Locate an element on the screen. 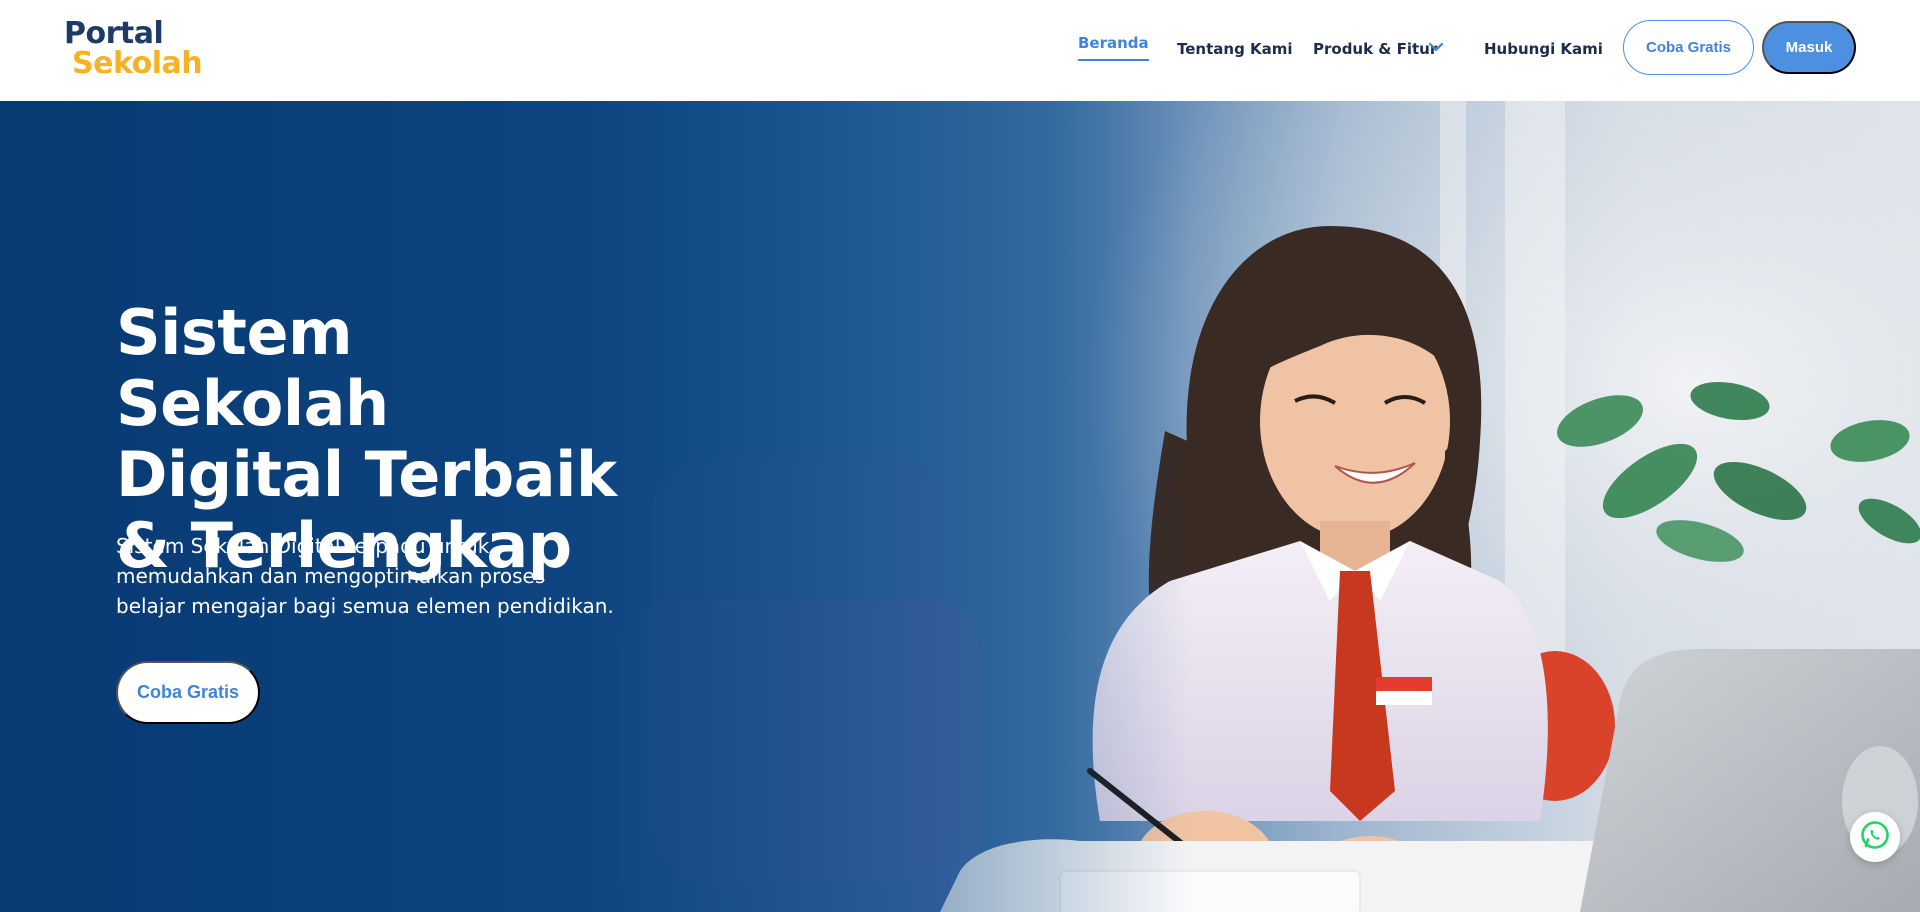  login-button: Masuk is located at coordinates (1809, 47).